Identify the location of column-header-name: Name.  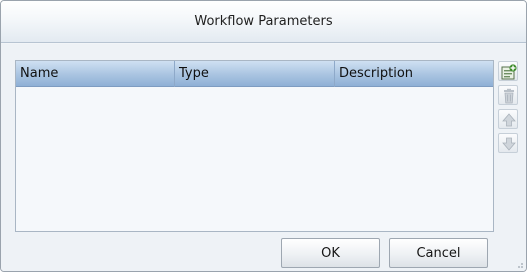
(95, 74).